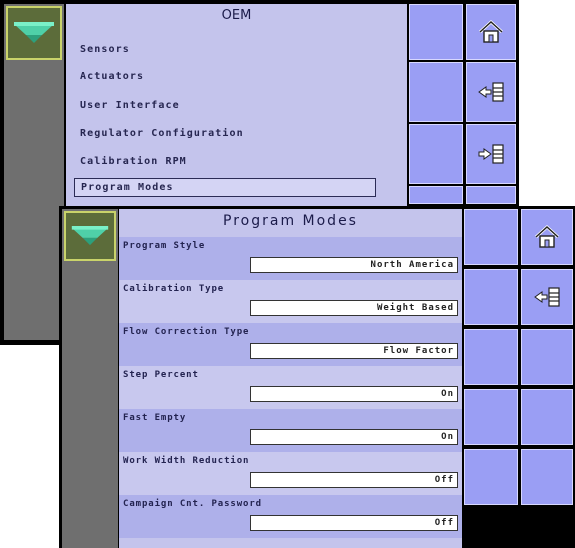  I want to click on setting-label: Program Style, so click(164, 246).